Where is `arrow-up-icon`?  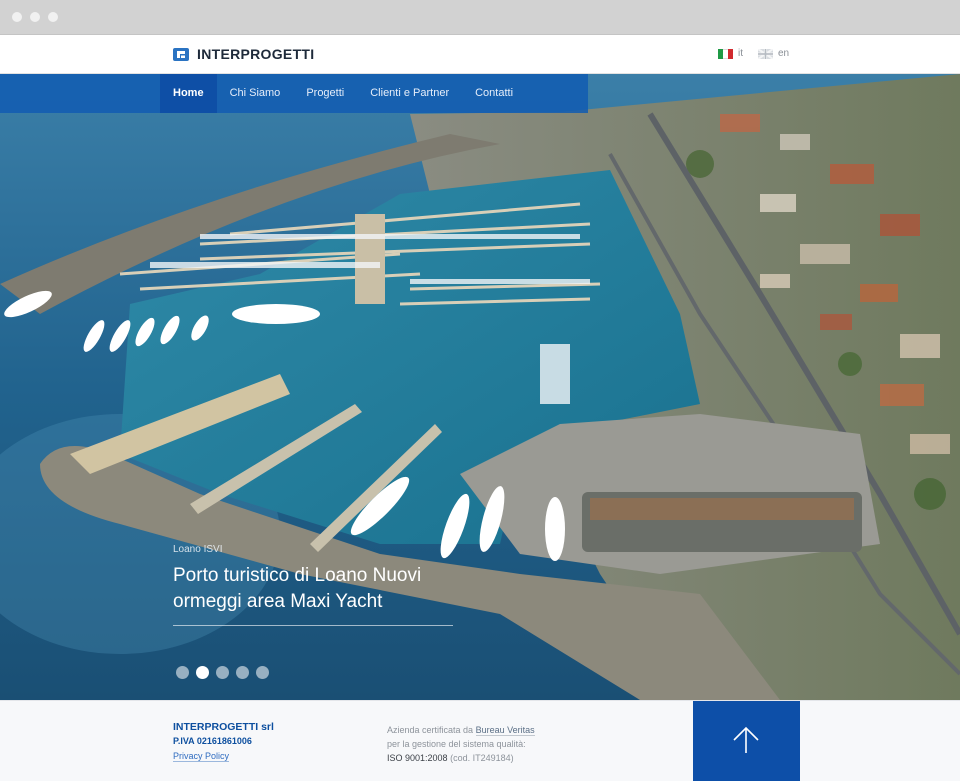 arrow-up-icon is located at coordinates (746, 739).